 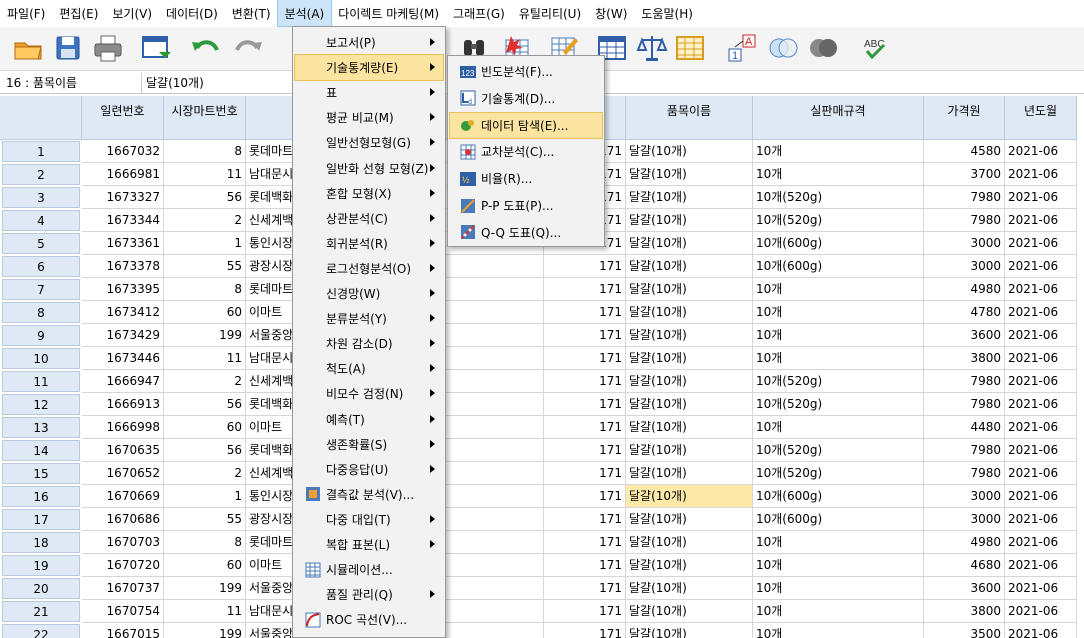 I want to click on cell-mk: 1, so click(x=205, y=243).